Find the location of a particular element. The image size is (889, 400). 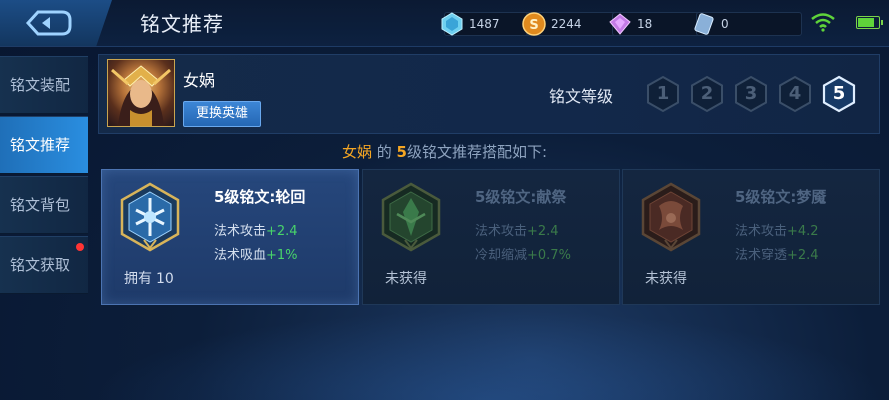

crystal-icon is located at coordinates (452, 24).